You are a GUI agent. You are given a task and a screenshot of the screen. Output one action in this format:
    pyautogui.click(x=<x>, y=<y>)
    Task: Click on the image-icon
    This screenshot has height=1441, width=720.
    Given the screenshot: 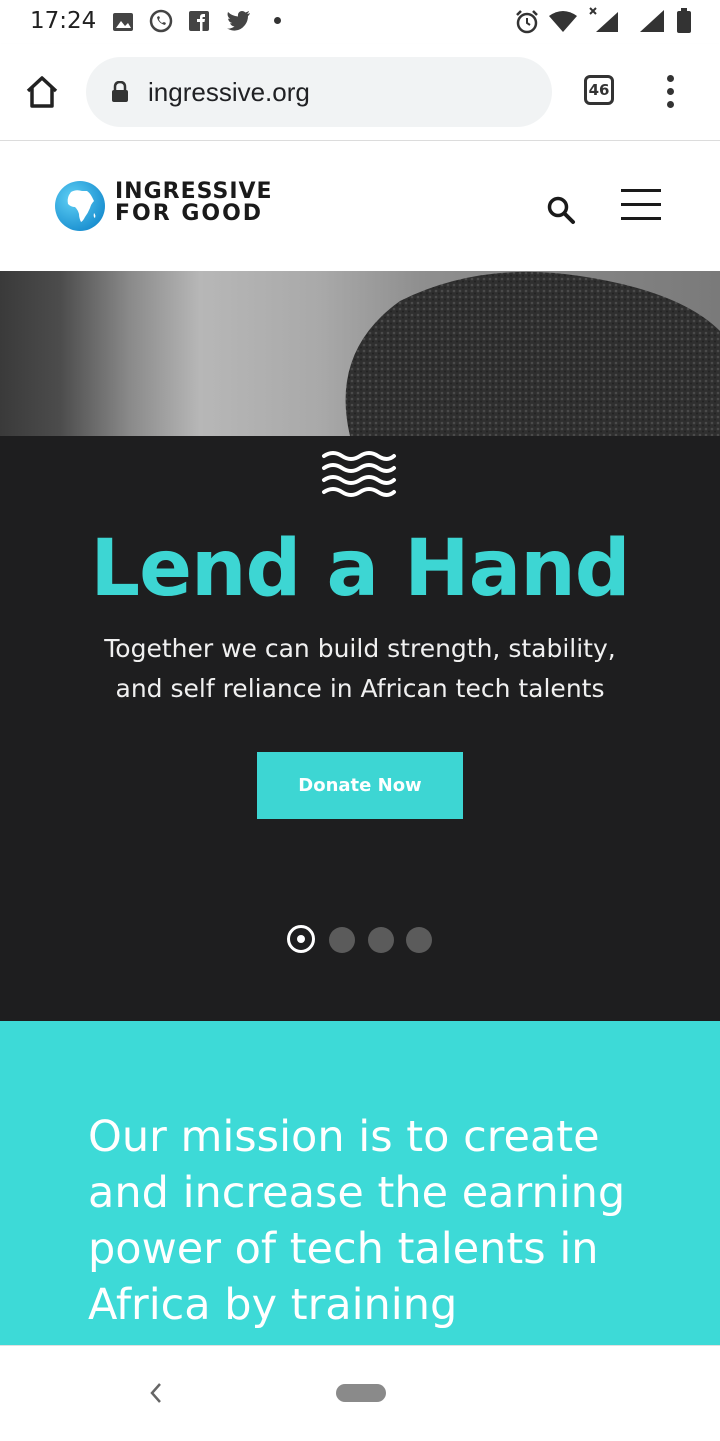 What is the action you would take?
    pyautogui.click(x=123, y=22)
    